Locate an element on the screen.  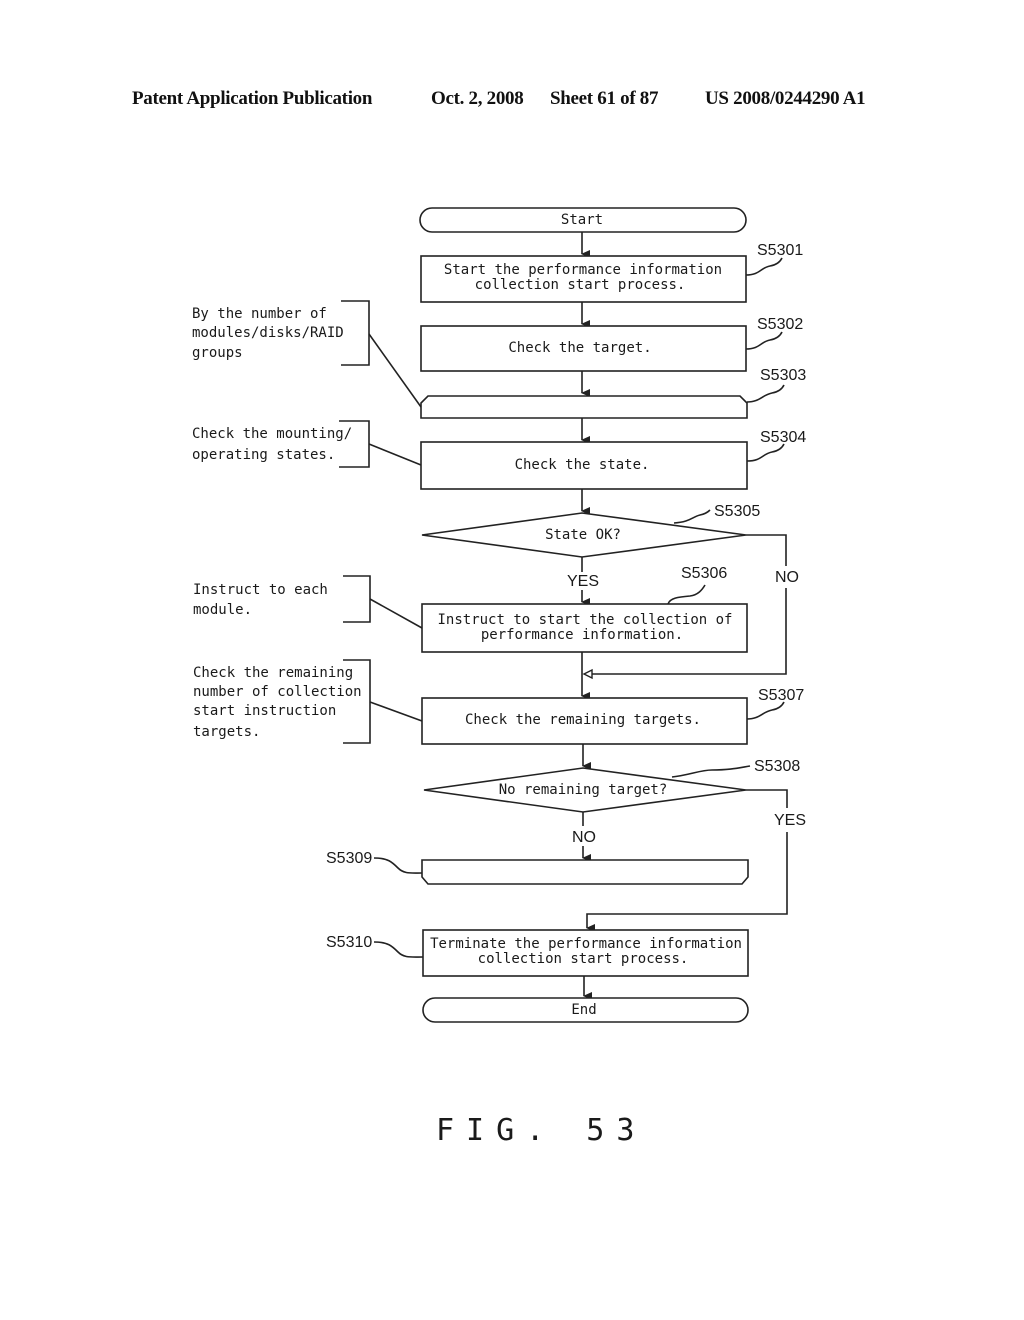
step-s5301-id: S5301 is located at coordinates (780, 250).